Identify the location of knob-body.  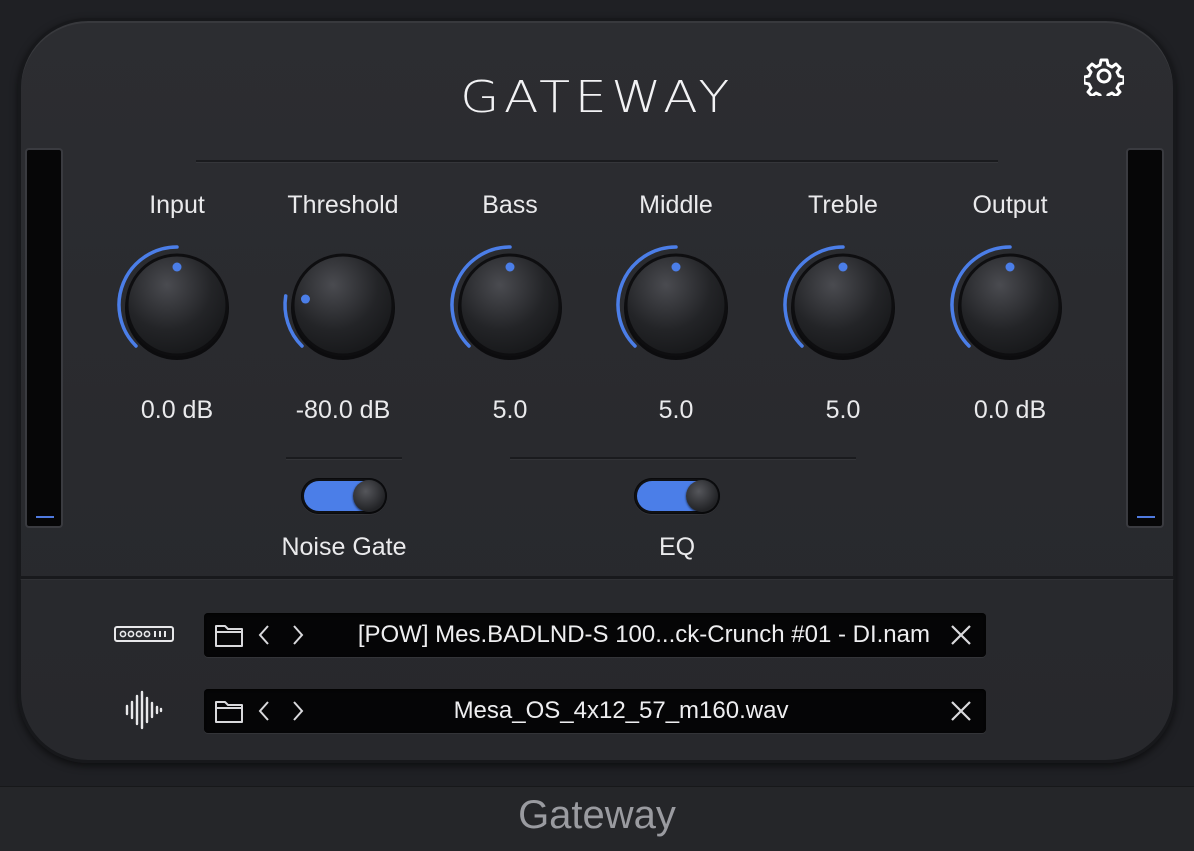
(343, 305).